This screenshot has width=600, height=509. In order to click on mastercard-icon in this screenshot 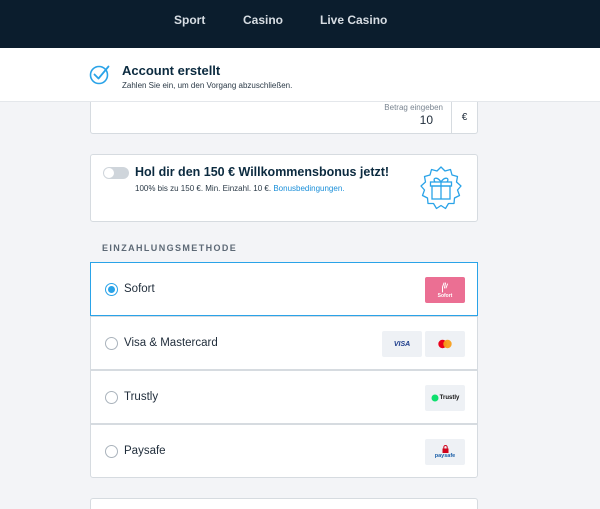, I will do `click(445, 344)`.